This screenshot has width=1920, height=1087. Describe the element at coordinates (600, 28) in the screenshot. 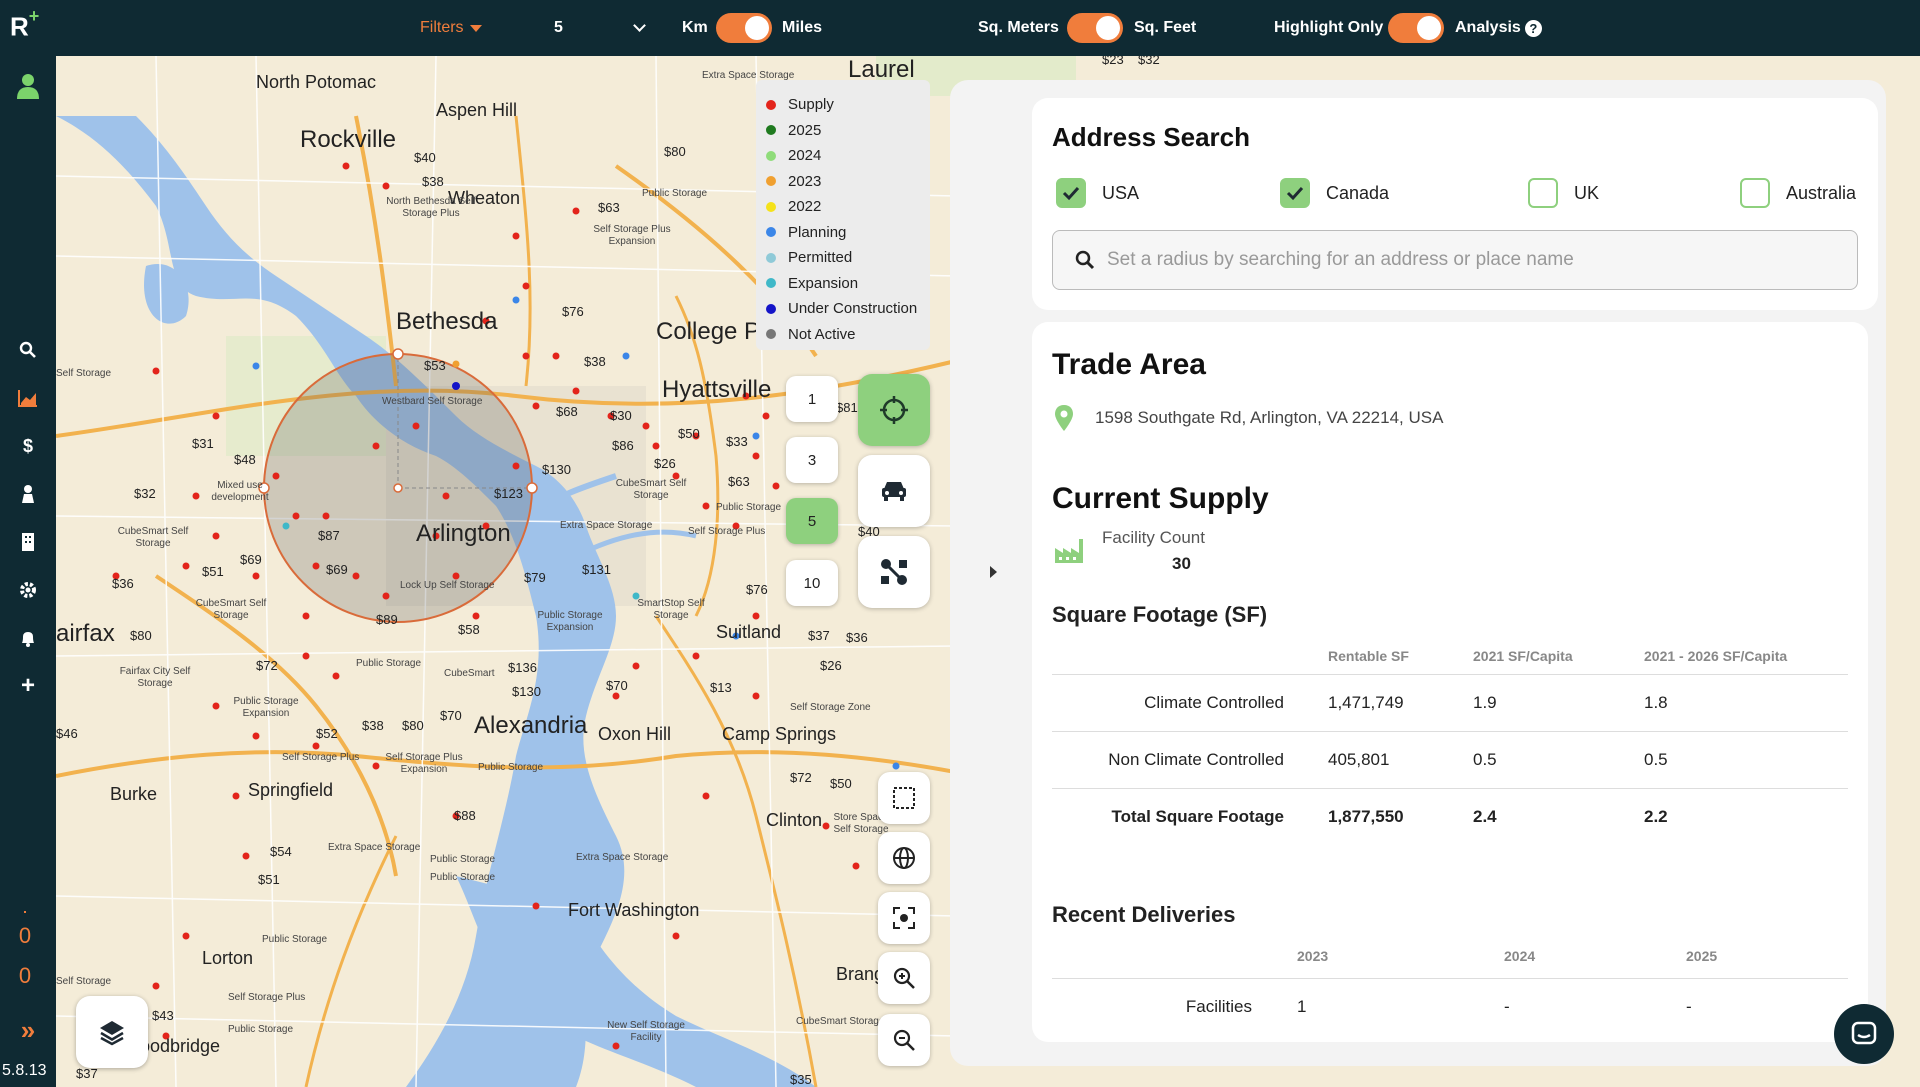

I see `radius-select: 5` at that location.